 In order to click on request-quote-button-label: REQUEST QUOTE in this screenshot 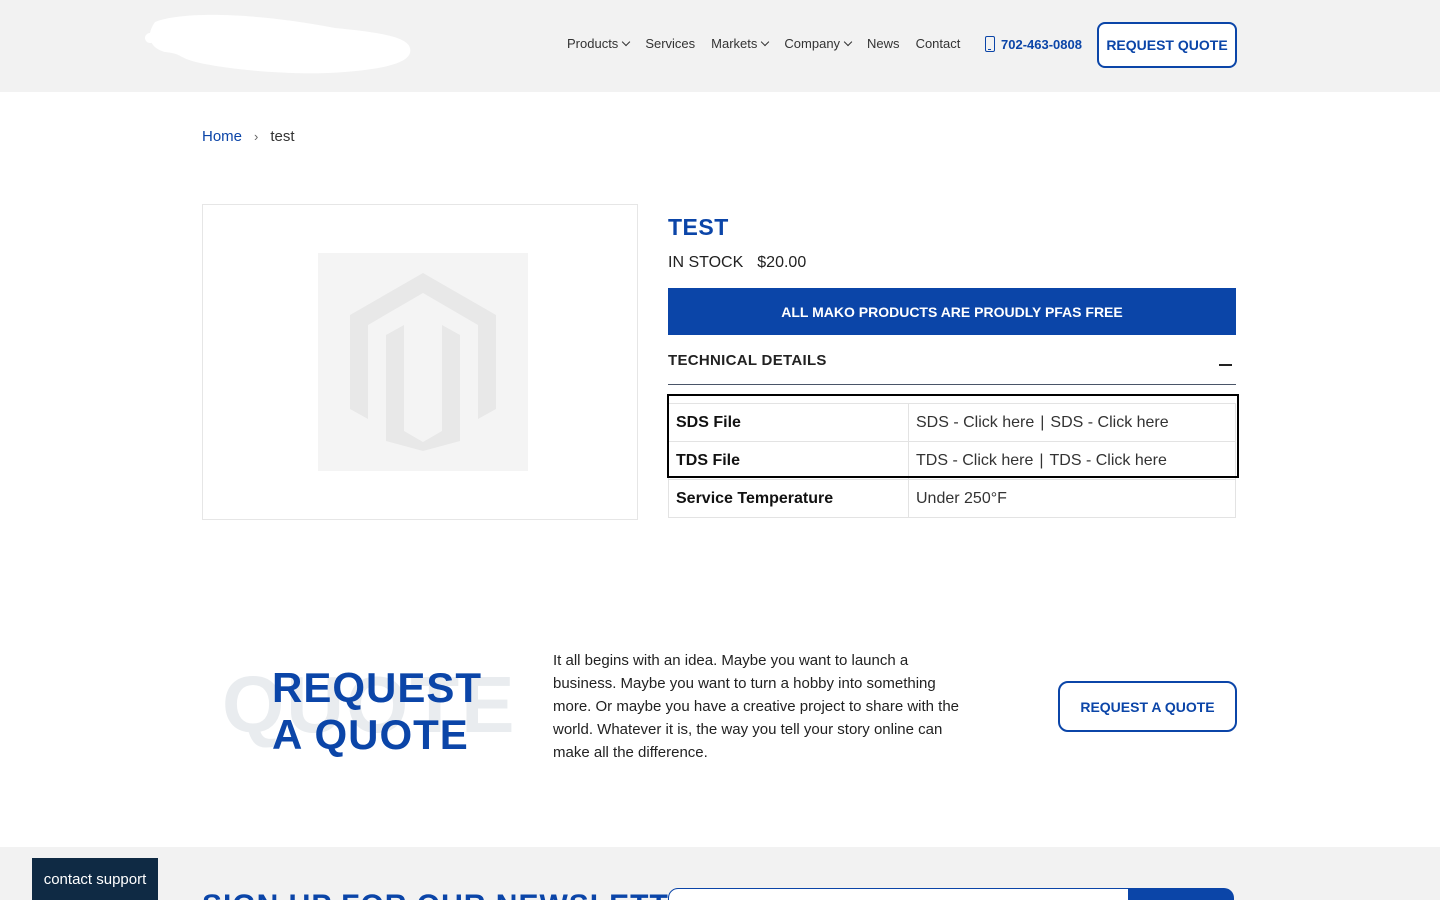, I will do `click(1167, 45)`.